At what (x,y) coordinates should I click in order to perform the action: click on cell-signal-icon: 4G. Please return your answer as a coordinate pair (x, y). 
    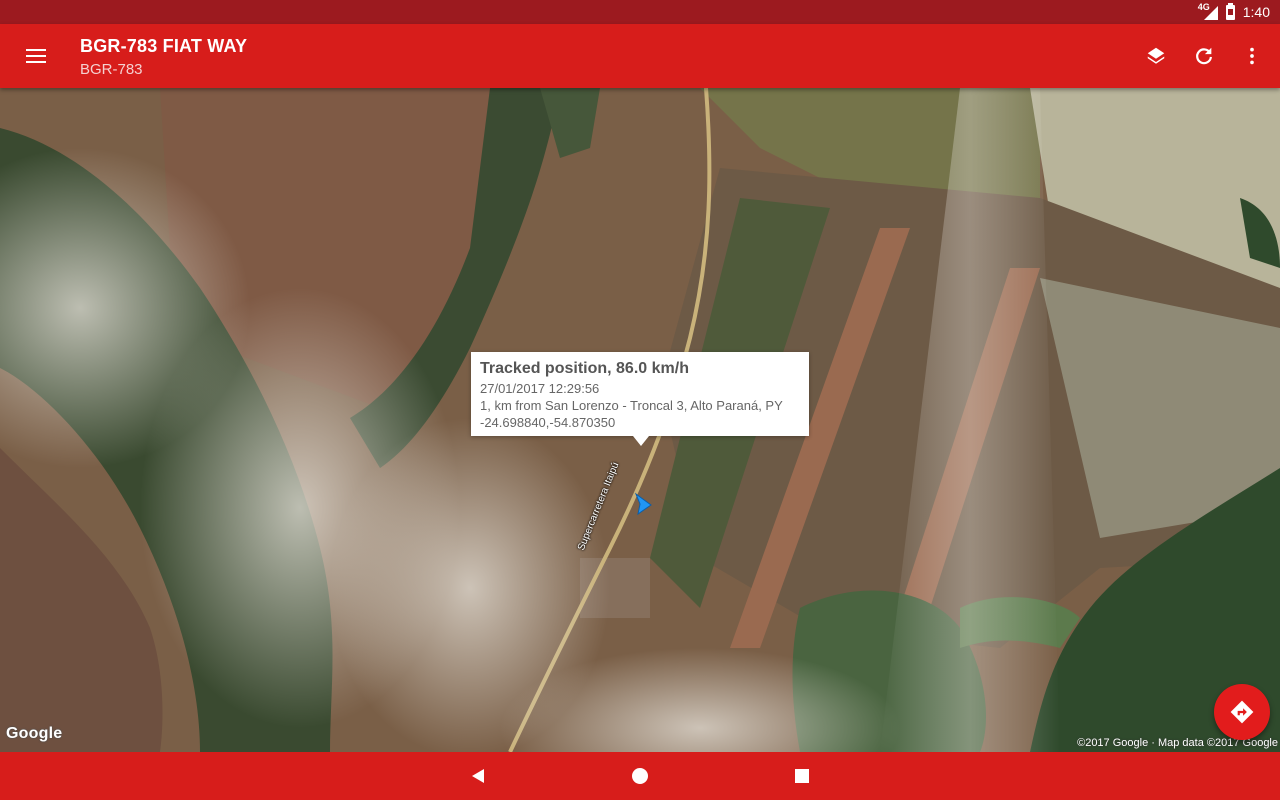
    Looking at the image, I should click on (1208, 11).